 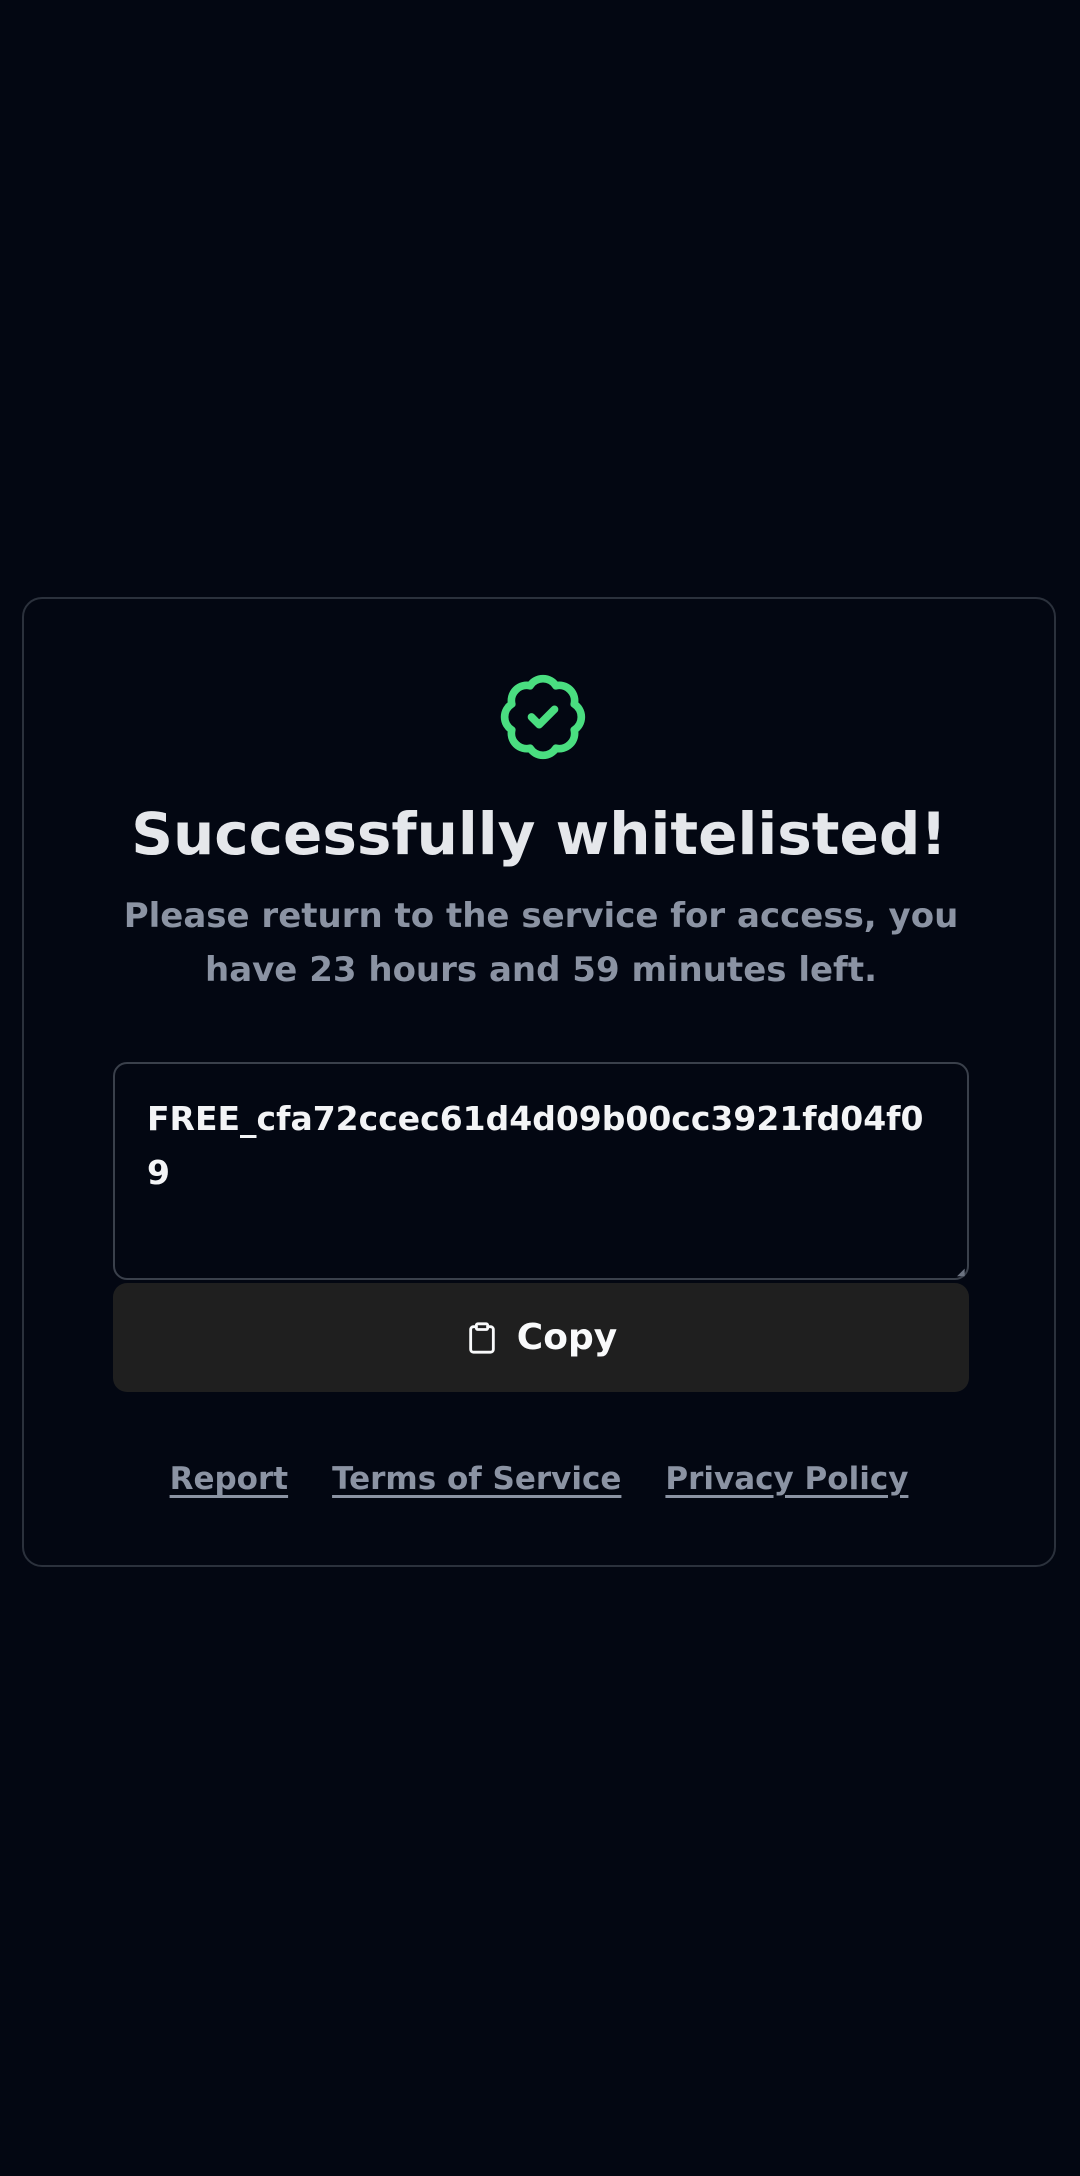 What do you see at coordinates (786, 1479) in the screenshot?
I see `privacy-policy-link: Privacy Policy` at bounding box center [786, 1479].